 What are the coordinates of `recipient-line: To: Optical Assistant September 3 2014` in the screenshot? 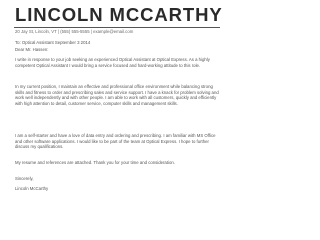 It's located at (53, 42).